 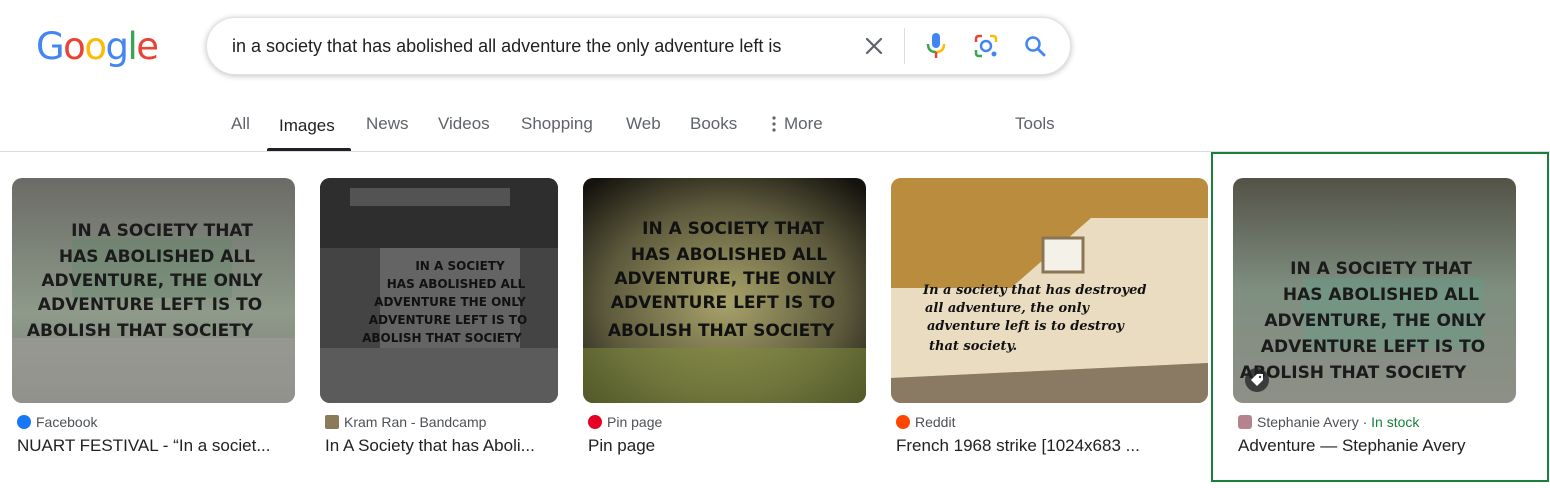 What do you see at coordinates (1035, 46) in the screenshot?
I see `search-icon` at bounding box center [1035, 46].